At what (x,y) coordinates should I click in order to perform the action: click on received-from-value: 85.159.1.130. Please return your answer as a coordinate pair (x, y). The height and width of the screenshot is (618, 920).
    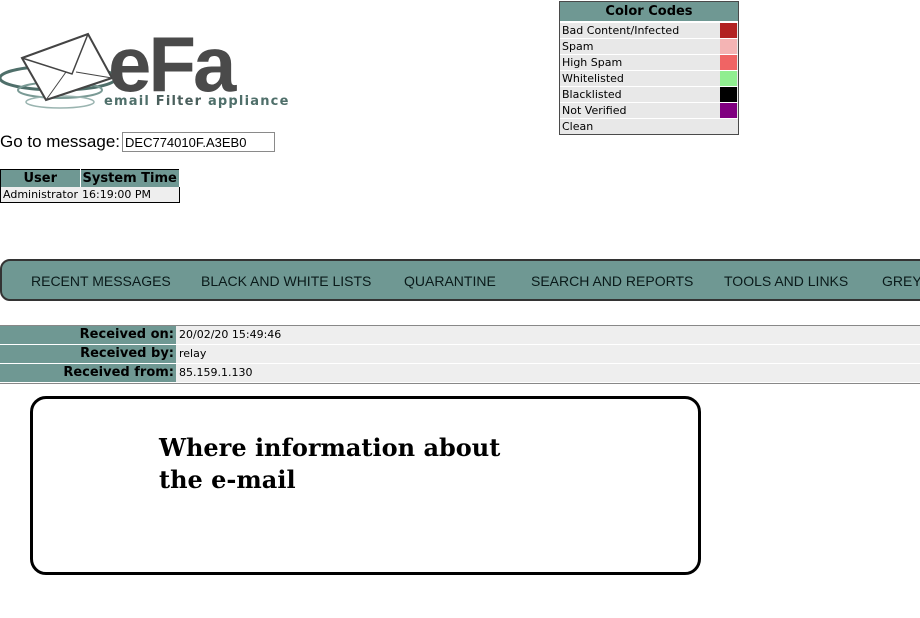
    Looking at the image, I should click on (548, 373).